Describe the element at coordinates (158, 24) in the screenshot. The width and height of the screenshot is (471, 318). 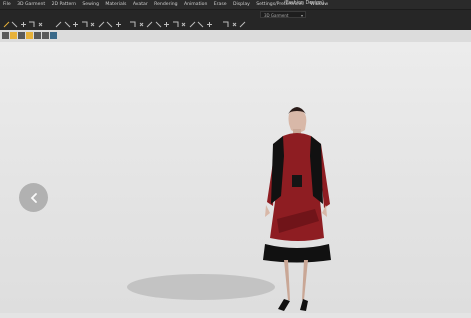
I see `weld-icon` at that location.